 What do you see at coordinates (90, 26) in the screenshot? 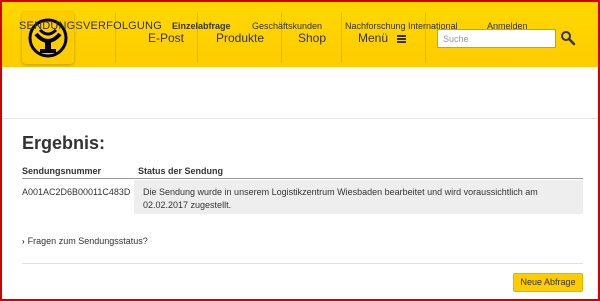
I see `section-title: SENDUNGSVERFOLGUNG` at bounding box center [90, 26].